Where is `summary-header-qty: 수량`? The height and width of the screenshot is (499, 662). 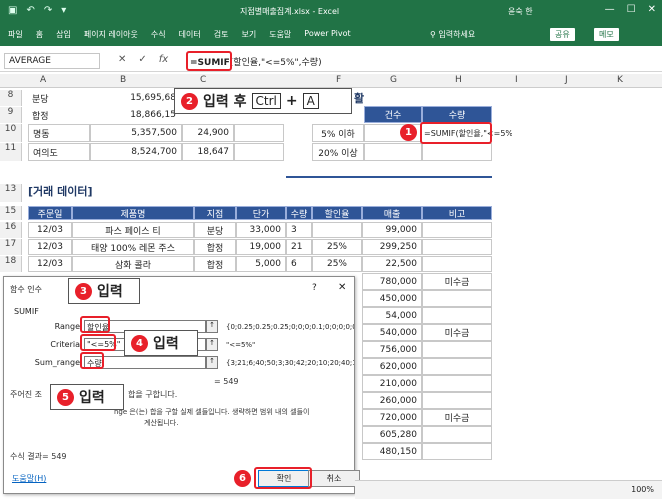
summary-header-qty: 수량 is located at coordinates (457, 114).